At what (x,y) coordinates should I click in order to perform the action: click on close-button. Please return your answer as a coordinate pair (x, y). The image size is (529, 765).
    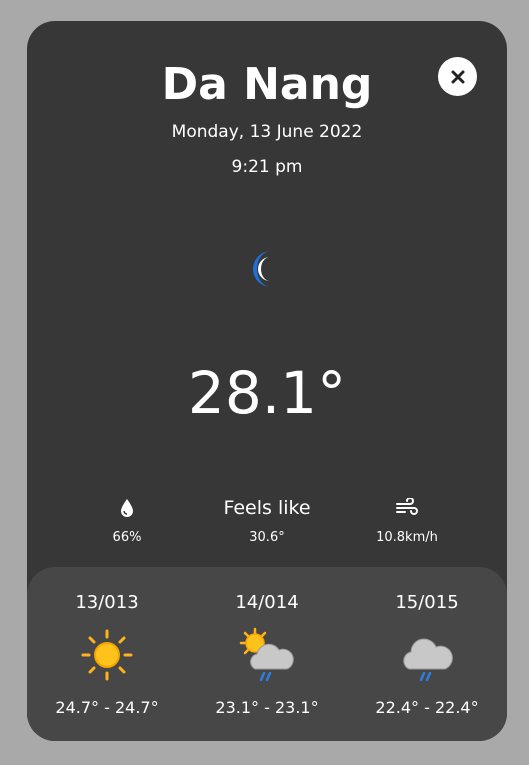
    Looking at the image, I should click on (457, 76).